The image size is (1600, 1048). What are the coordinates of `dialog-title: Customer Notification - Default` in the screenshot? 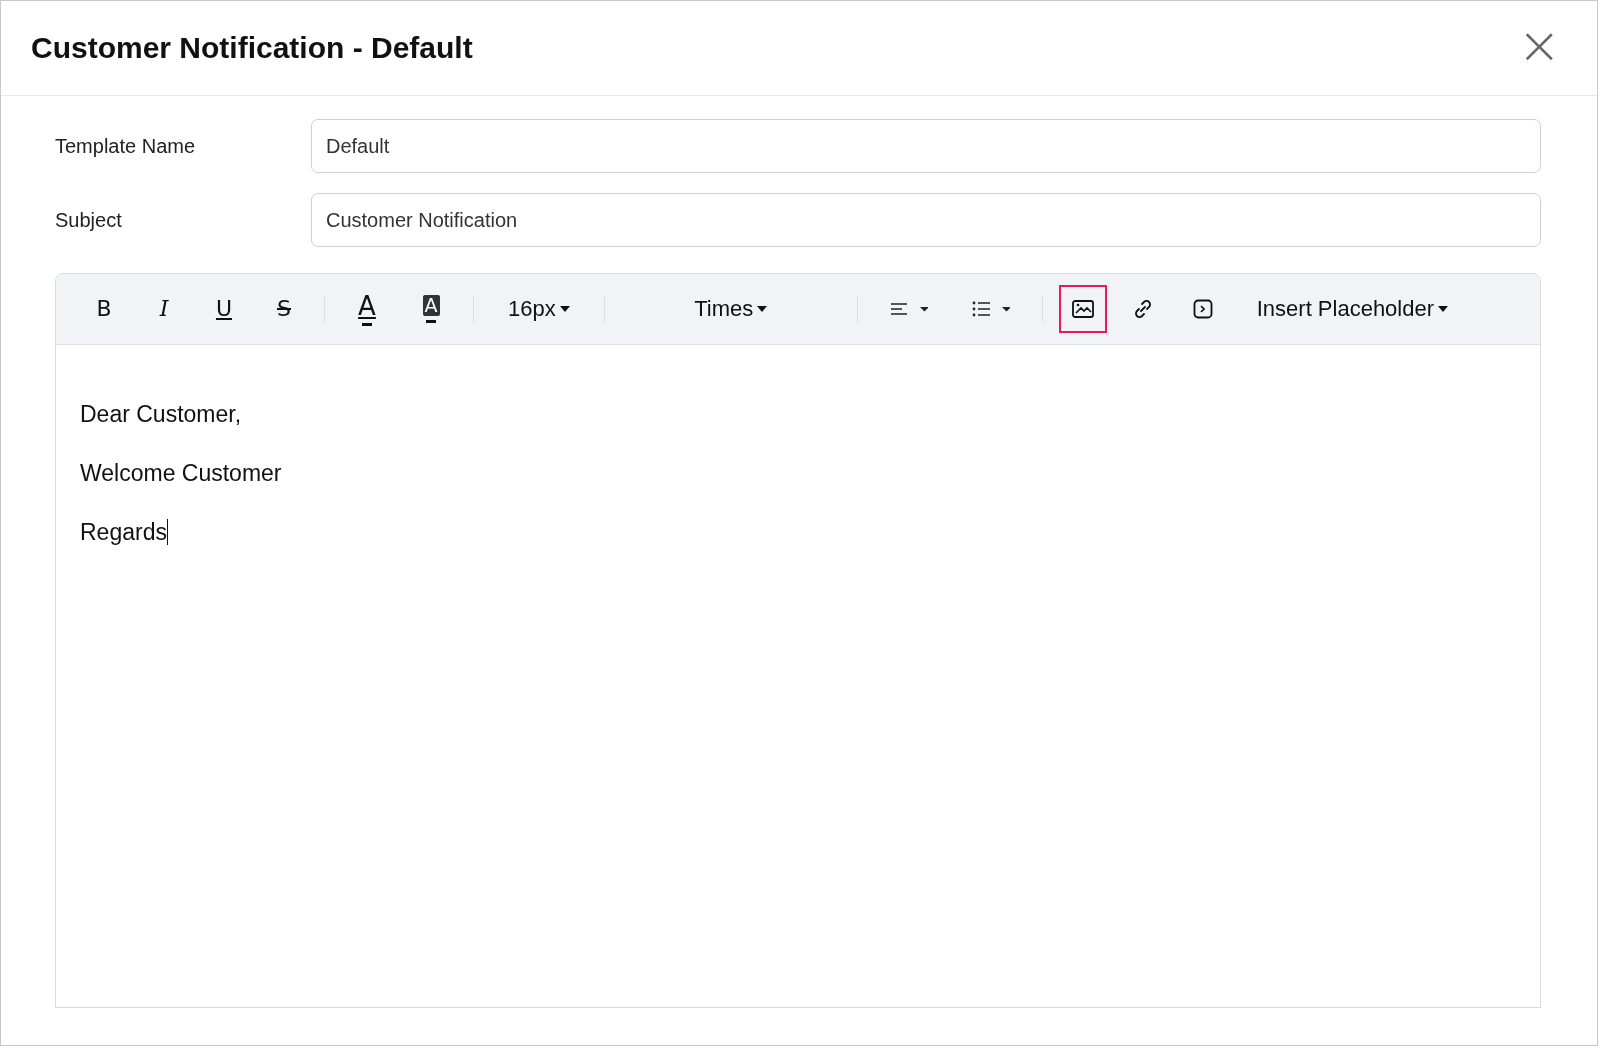 It's located at (252, 48).